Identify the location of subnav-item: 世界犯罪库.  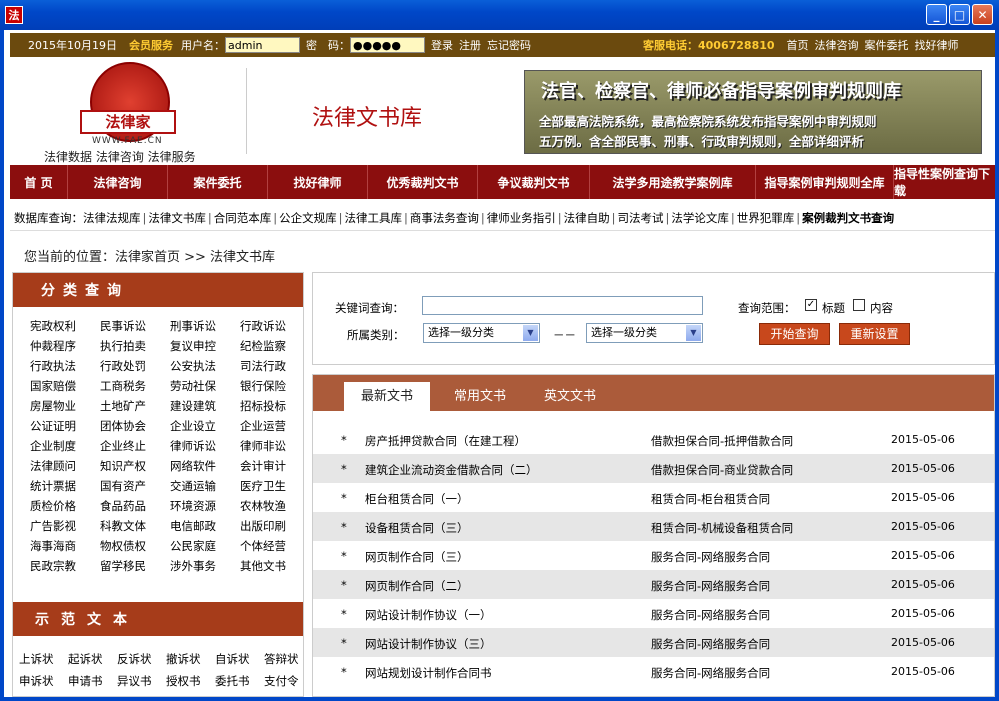
(766, 218).